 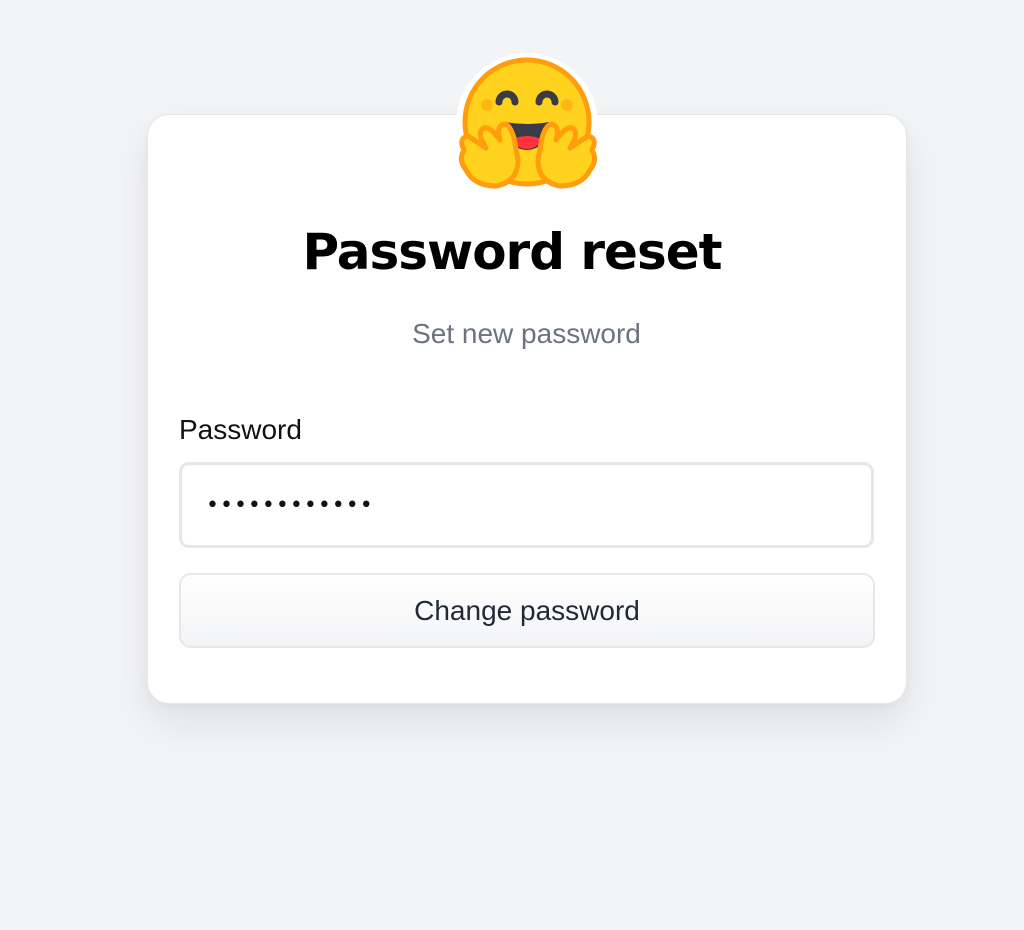 I want to click on page-title: Password reset, so click(x=512, y=252).